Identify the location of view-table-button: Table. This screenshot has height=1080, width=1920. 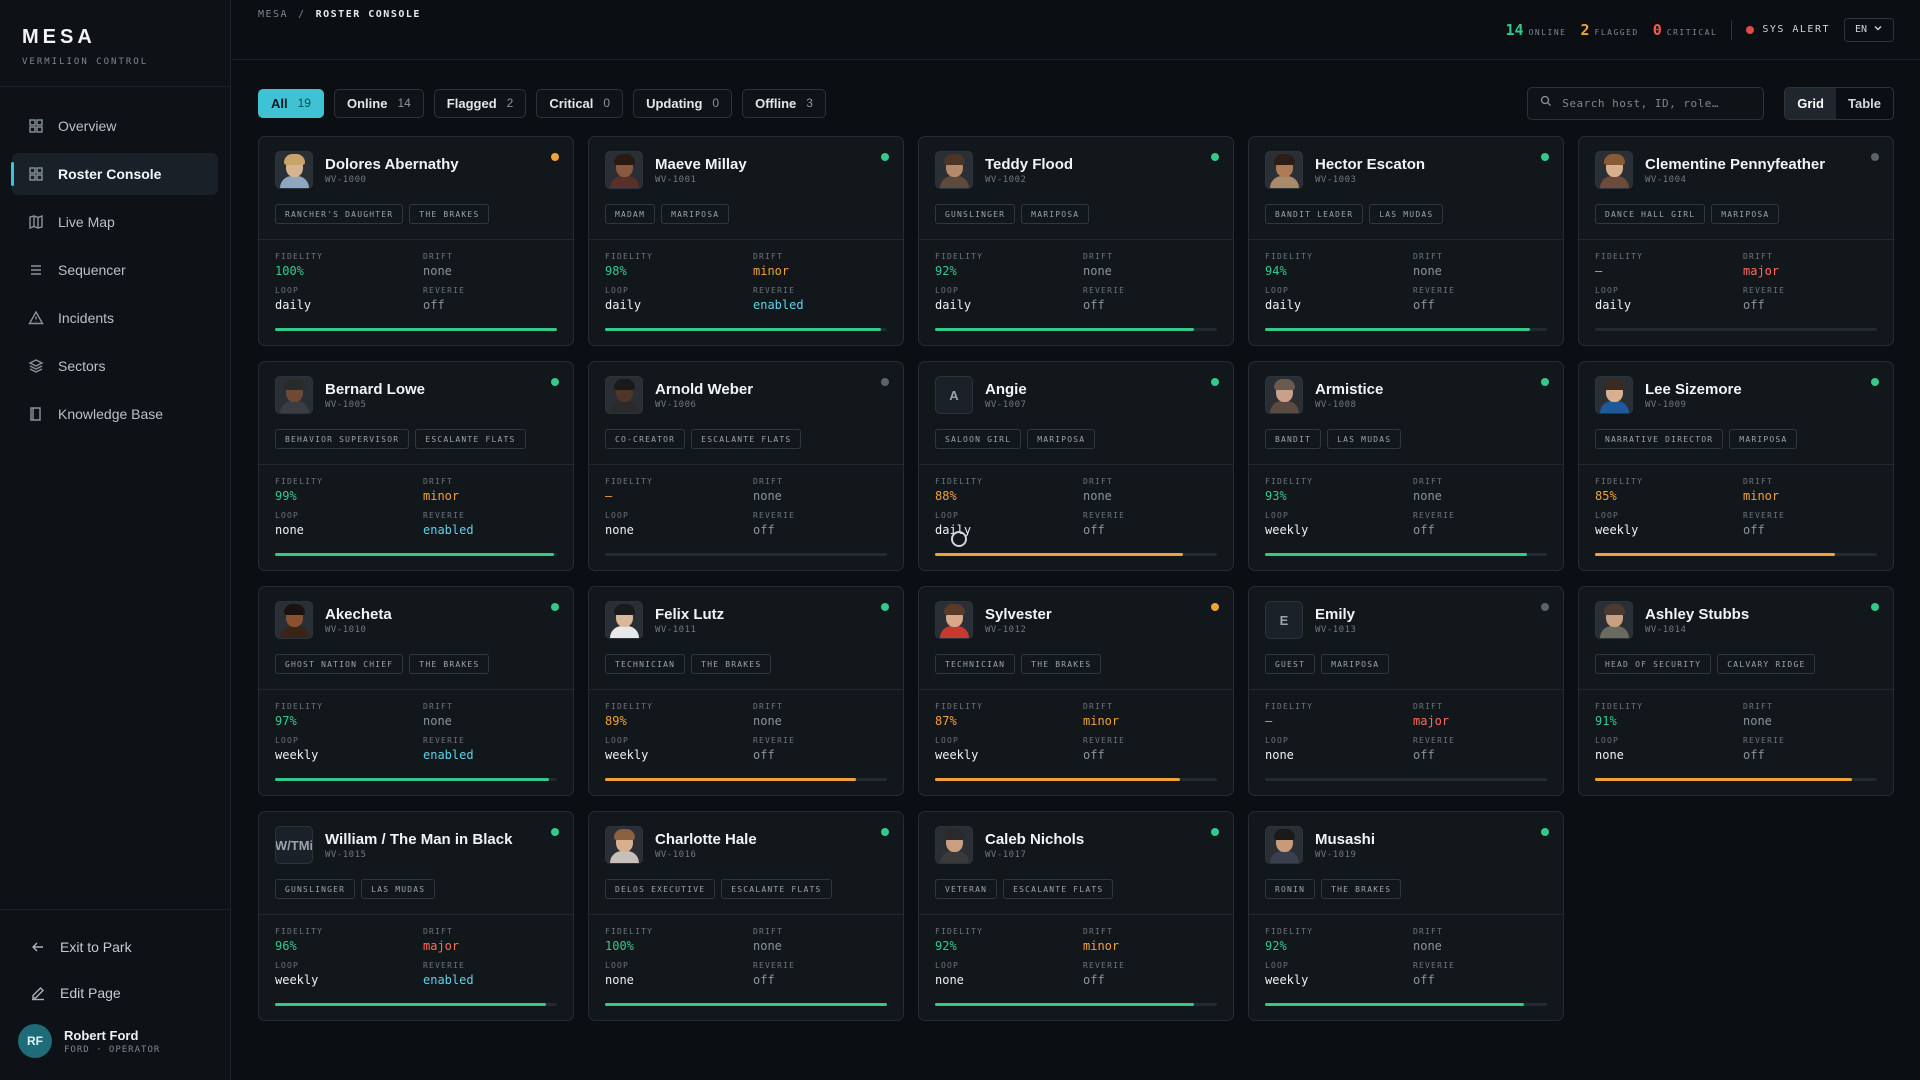
(1864, 103).